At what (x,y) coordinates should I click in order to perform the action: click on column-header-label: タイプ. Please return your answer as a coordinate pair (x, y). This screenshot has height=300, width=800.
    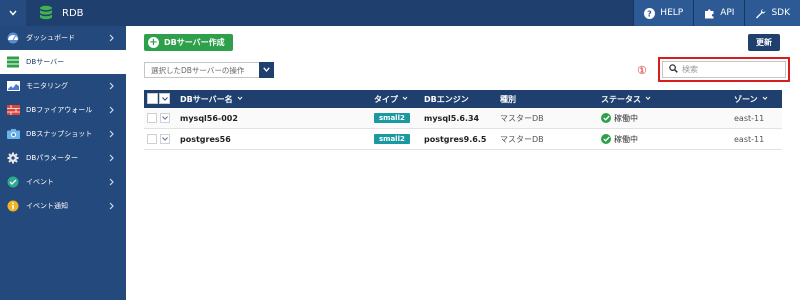
    Looking at the image, I should click on (386, 99).